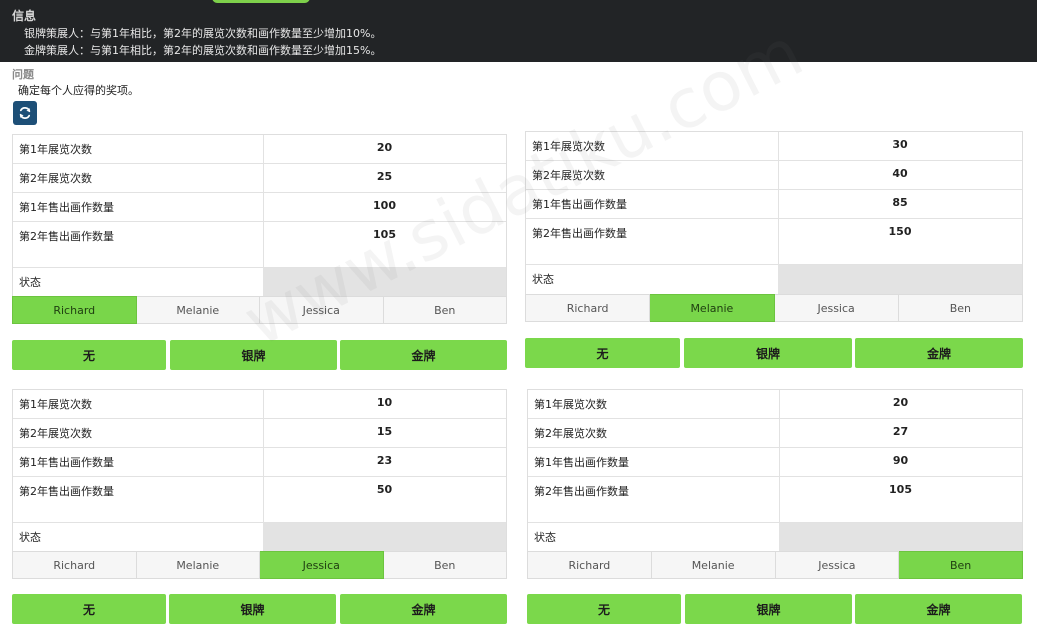  Describe the element at coordinates (384, 402) in the screenshot. I see `row-value: 10` at that location.